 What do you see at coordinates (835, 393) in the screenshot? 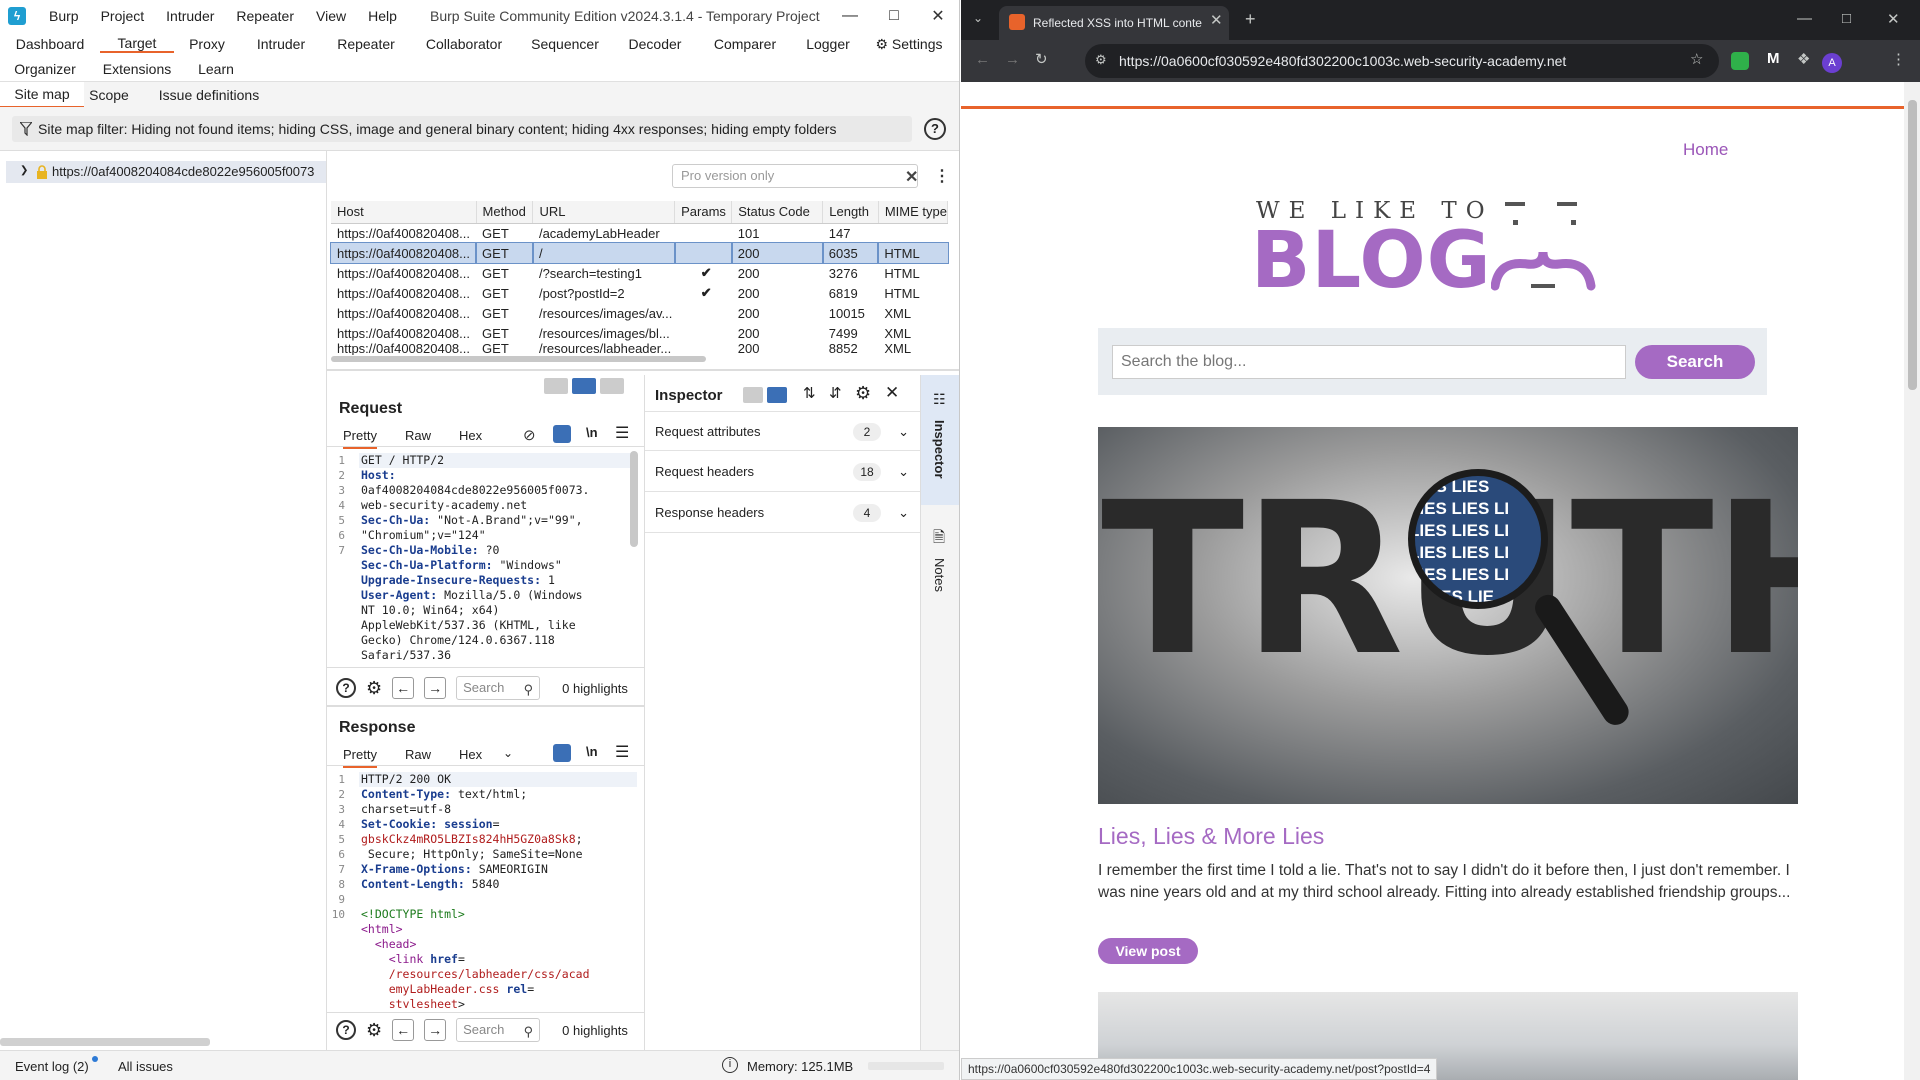
I see `collapse-all-icon: ⇵` at bounding box center [835, 393].